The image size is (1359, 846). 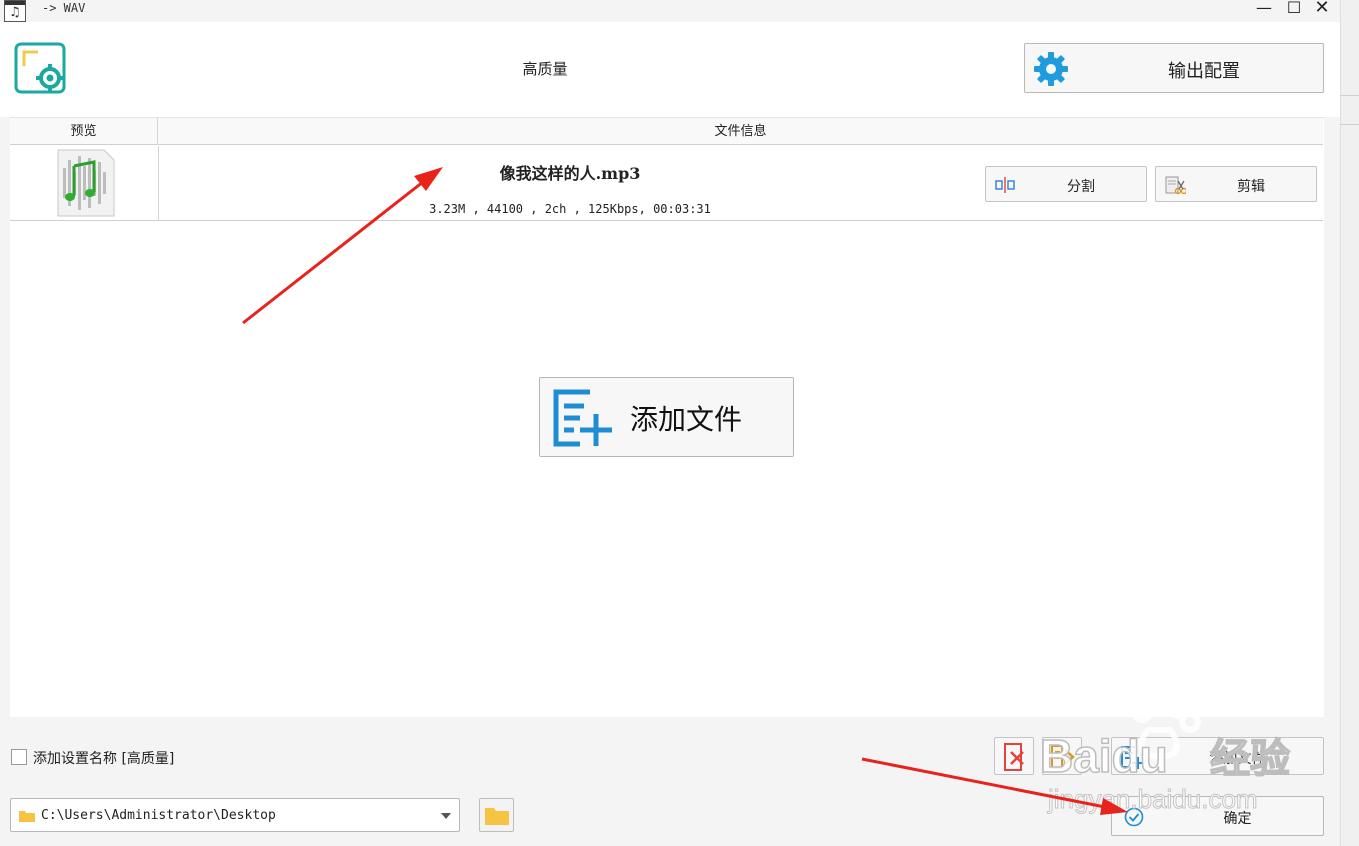 I want to click on title-bar, so click(x=670, y=11).